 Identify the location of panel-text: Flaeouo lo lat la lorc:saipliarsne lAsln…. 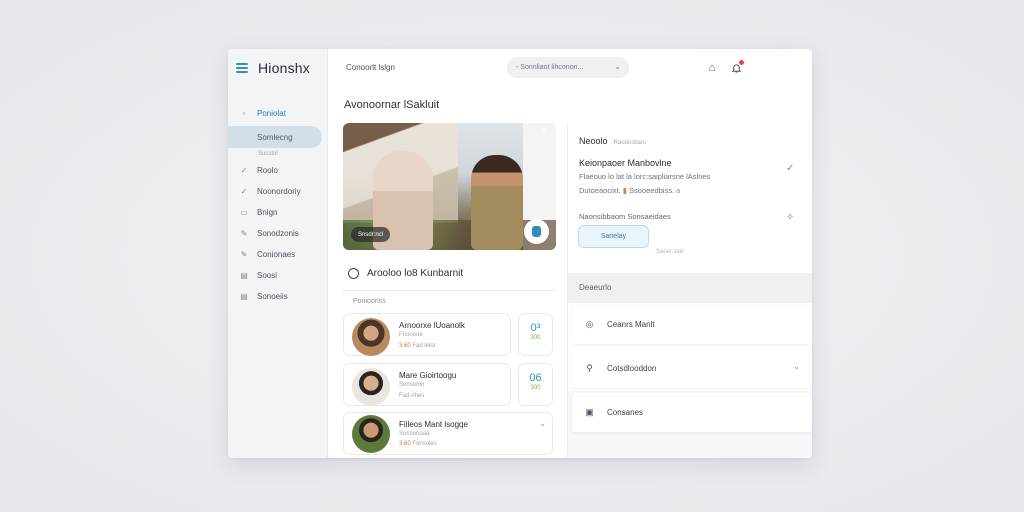
(645, 176).